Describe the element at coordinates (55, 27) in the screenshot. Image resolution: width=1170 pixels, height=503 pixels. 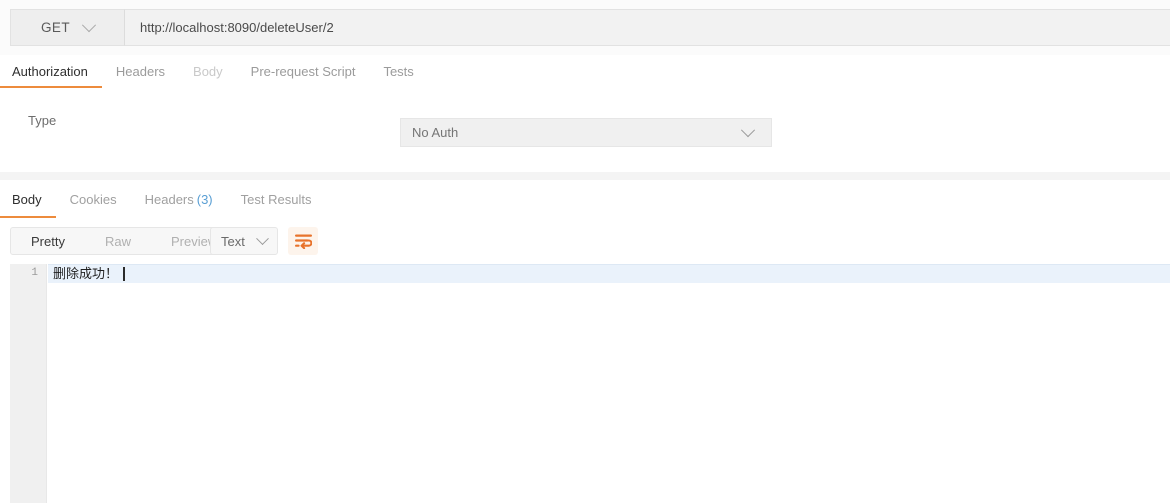
I see `http-method-label: GET` at that location.